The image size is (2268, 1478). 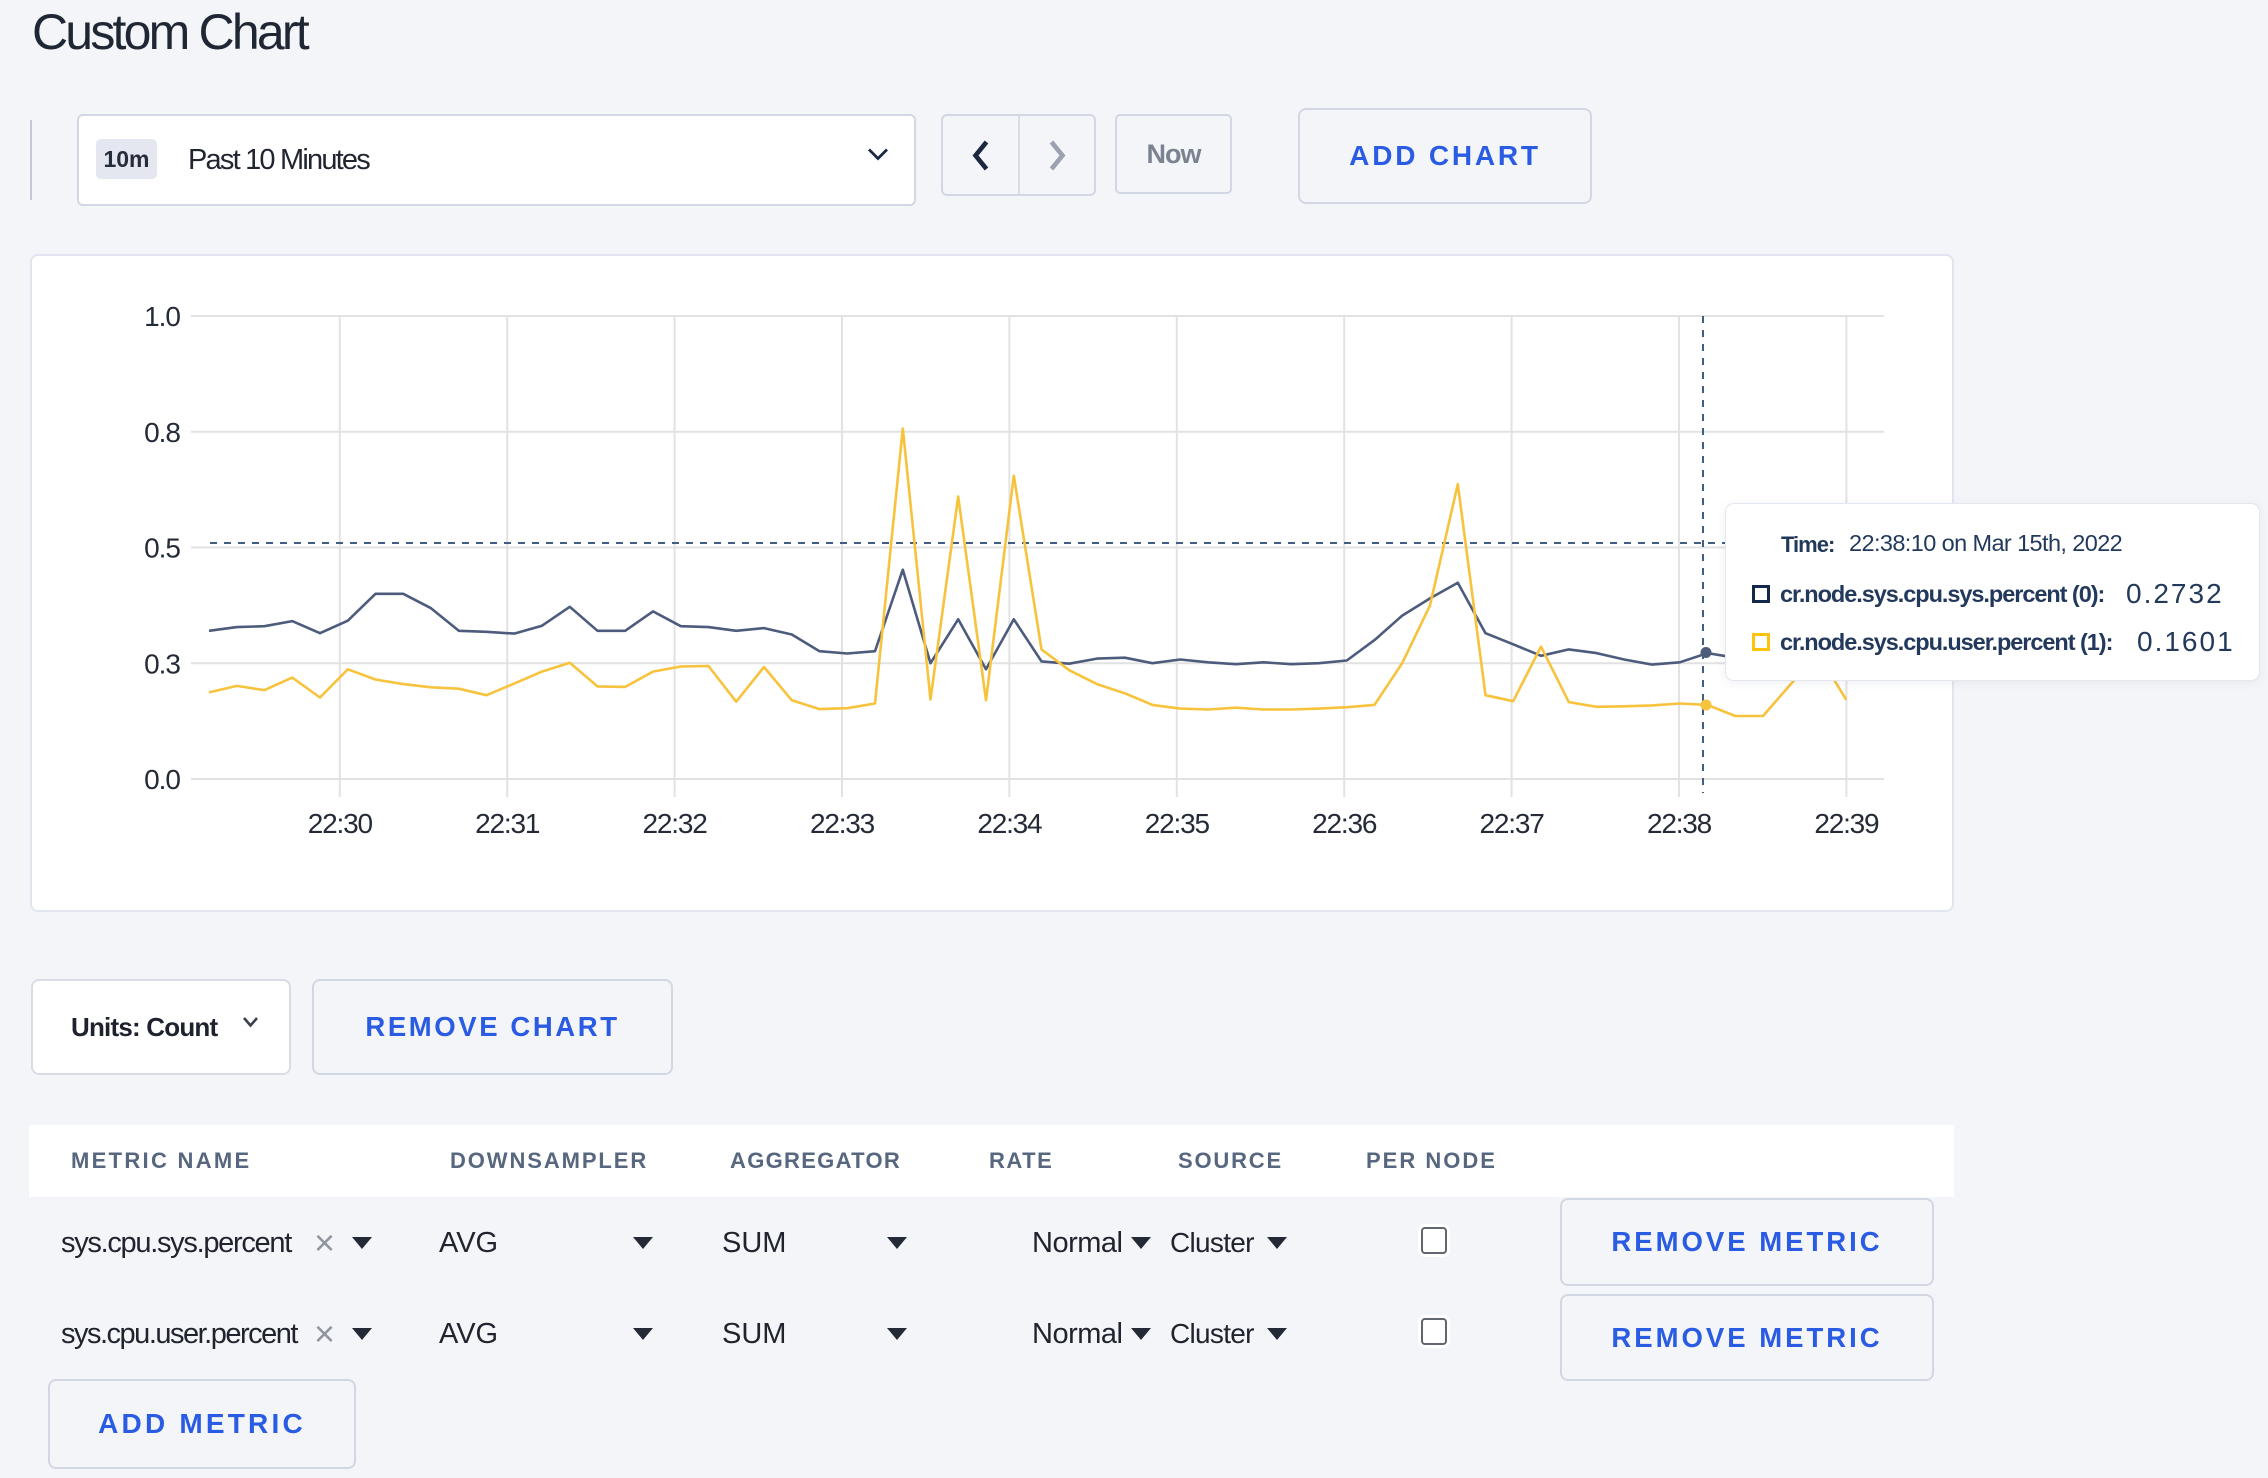 What do you see at coordinates (842, 823) in the screenshot?
I see `svg-text: 22:33` at bounding box center [842, 823].